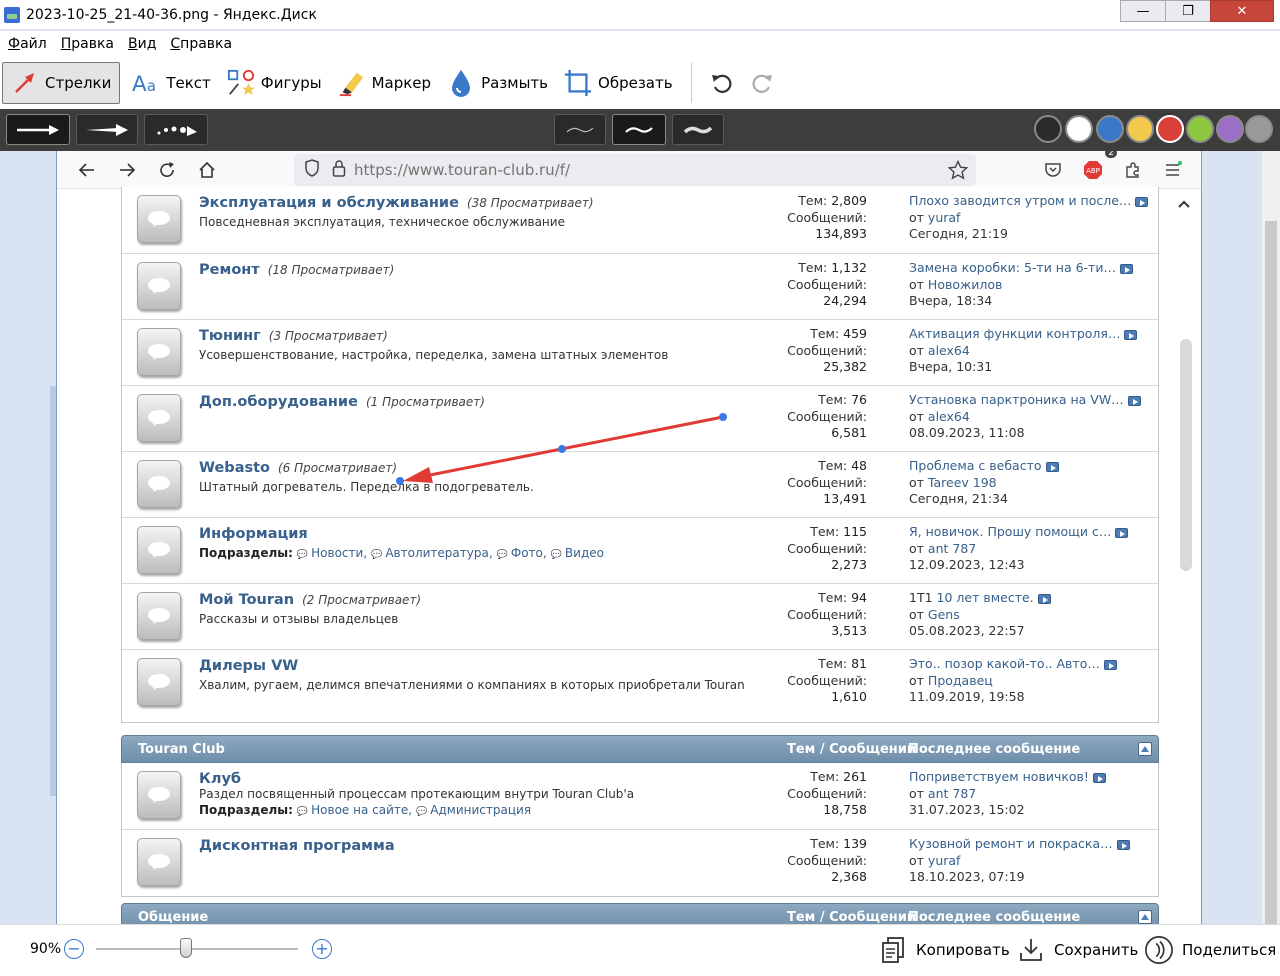  Describe the element at coordinates (1259, 129) in the screenshot. I see `color-gray` at that location.